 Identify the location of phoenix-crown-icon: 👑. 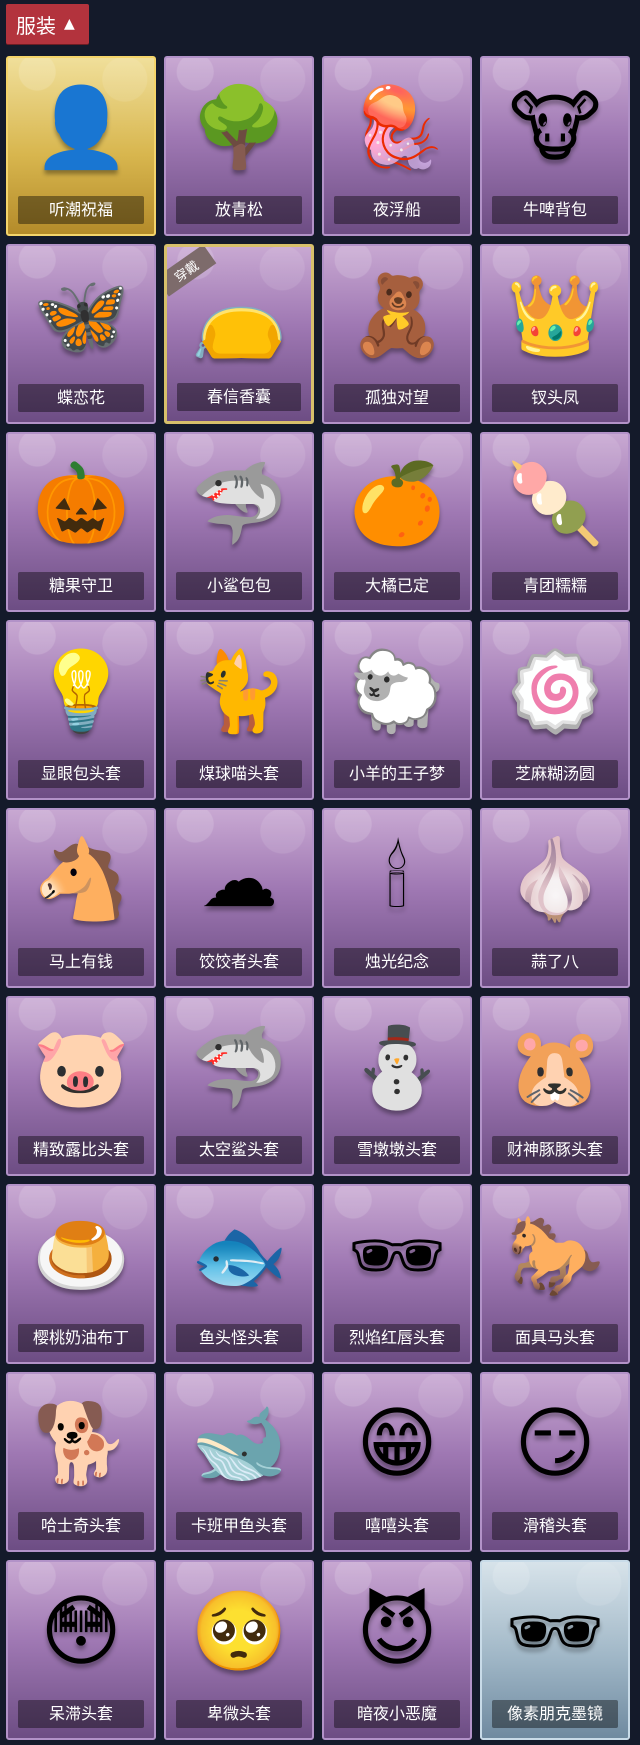
(555, 316).